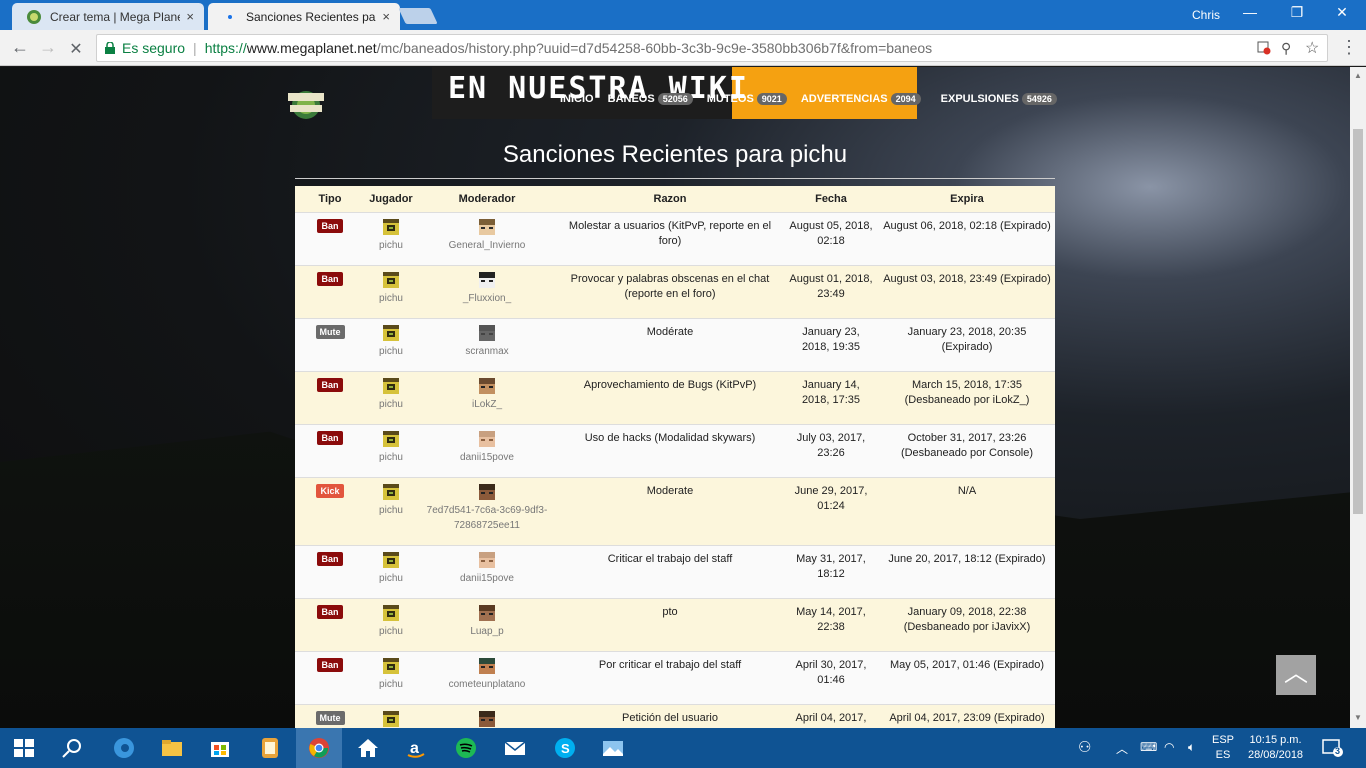 This screenshot has height=768, width=1366. Describe the element at coordinates (466, 748) in the screenshot. I see `spotify-icon` at that location.